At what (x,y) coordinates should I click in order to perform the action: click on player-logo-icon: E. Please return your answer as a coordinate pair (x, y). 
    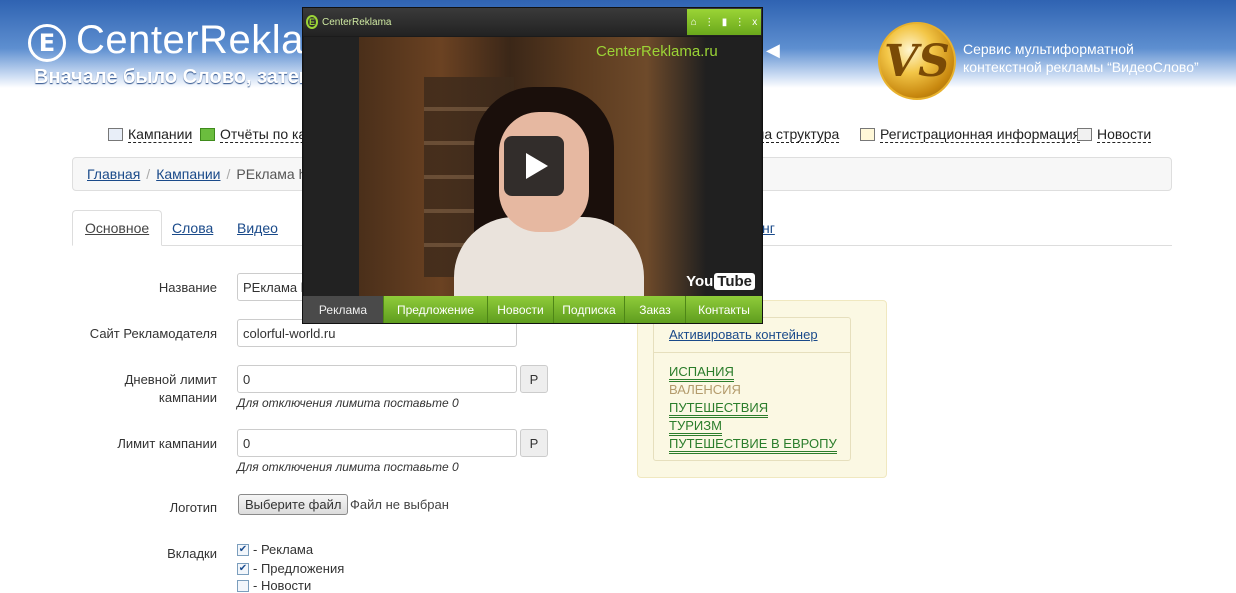
    Looking at the image, I should click on (312, 22).